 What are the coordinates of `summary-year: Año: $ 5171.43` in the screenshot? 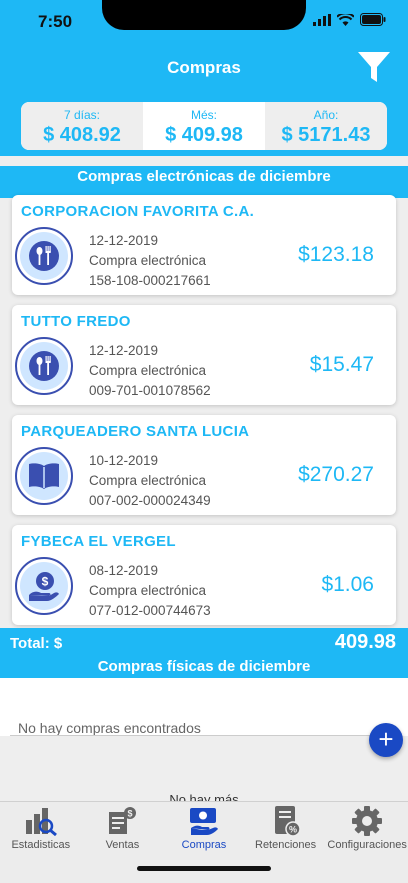 It's located at (326, 126).